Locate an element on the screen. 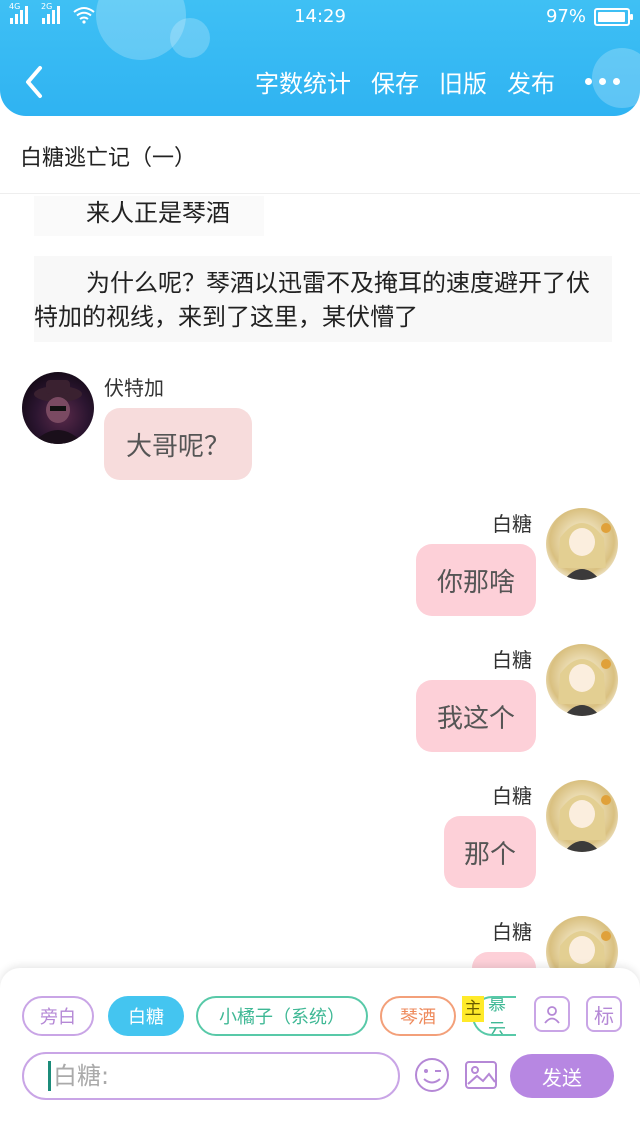 The height and width of the screenshot is (1138, 640). main-character-tag: 主 is located at coordinates (473, 1009).